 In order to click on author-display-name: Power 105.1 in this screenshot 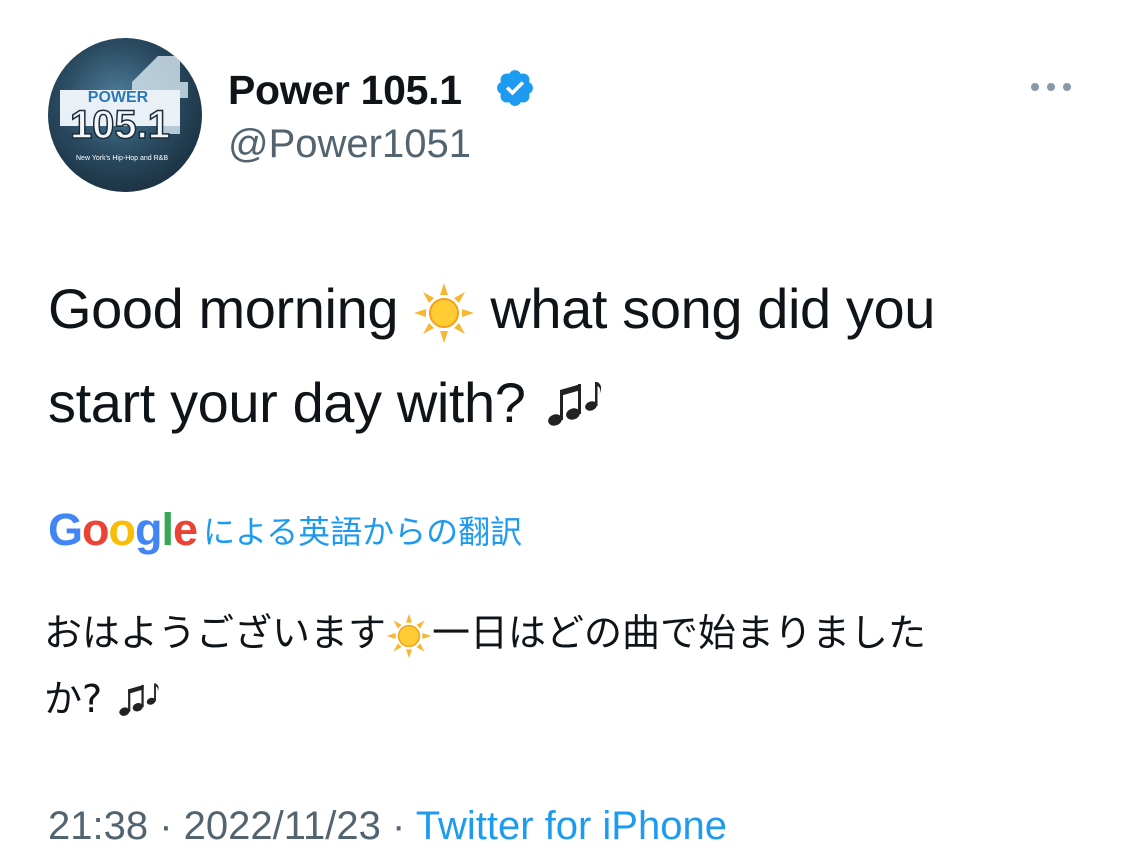, I will do `click(345, 90)`.